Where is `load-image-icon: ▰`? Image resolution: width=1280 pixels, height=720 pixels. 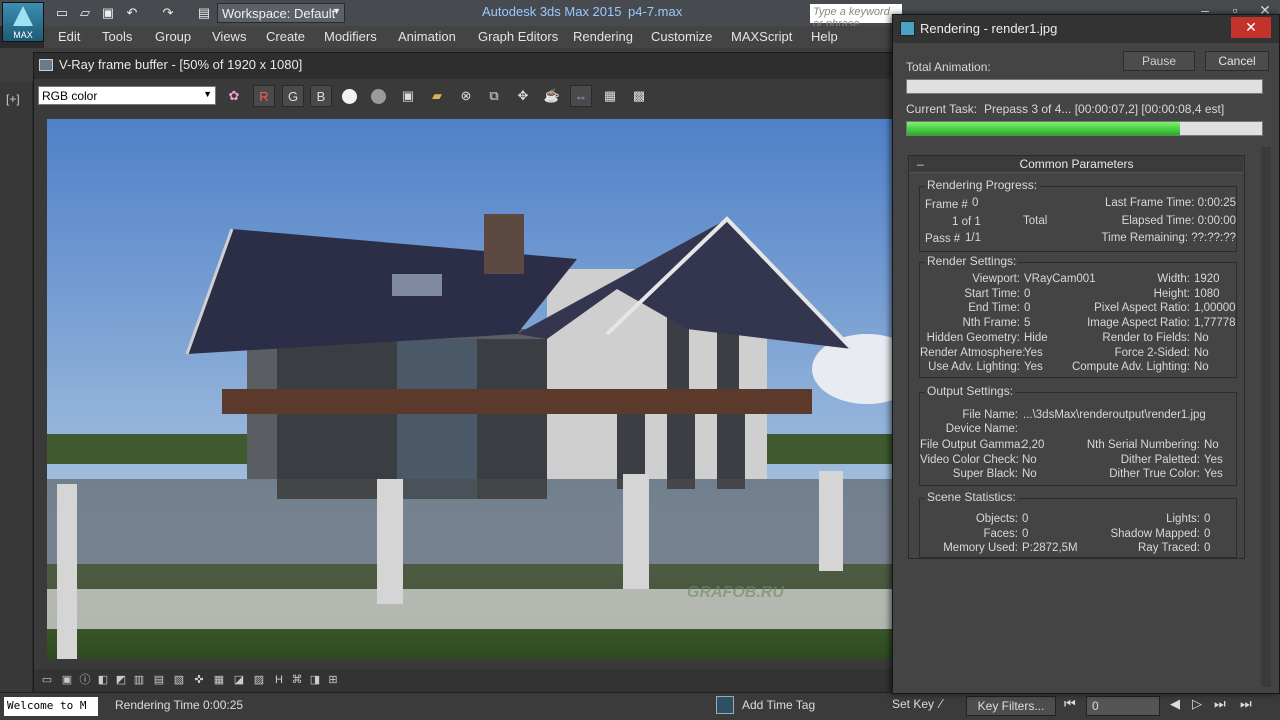 load-image-icon: ▰ is located at coordinates (437, 96).